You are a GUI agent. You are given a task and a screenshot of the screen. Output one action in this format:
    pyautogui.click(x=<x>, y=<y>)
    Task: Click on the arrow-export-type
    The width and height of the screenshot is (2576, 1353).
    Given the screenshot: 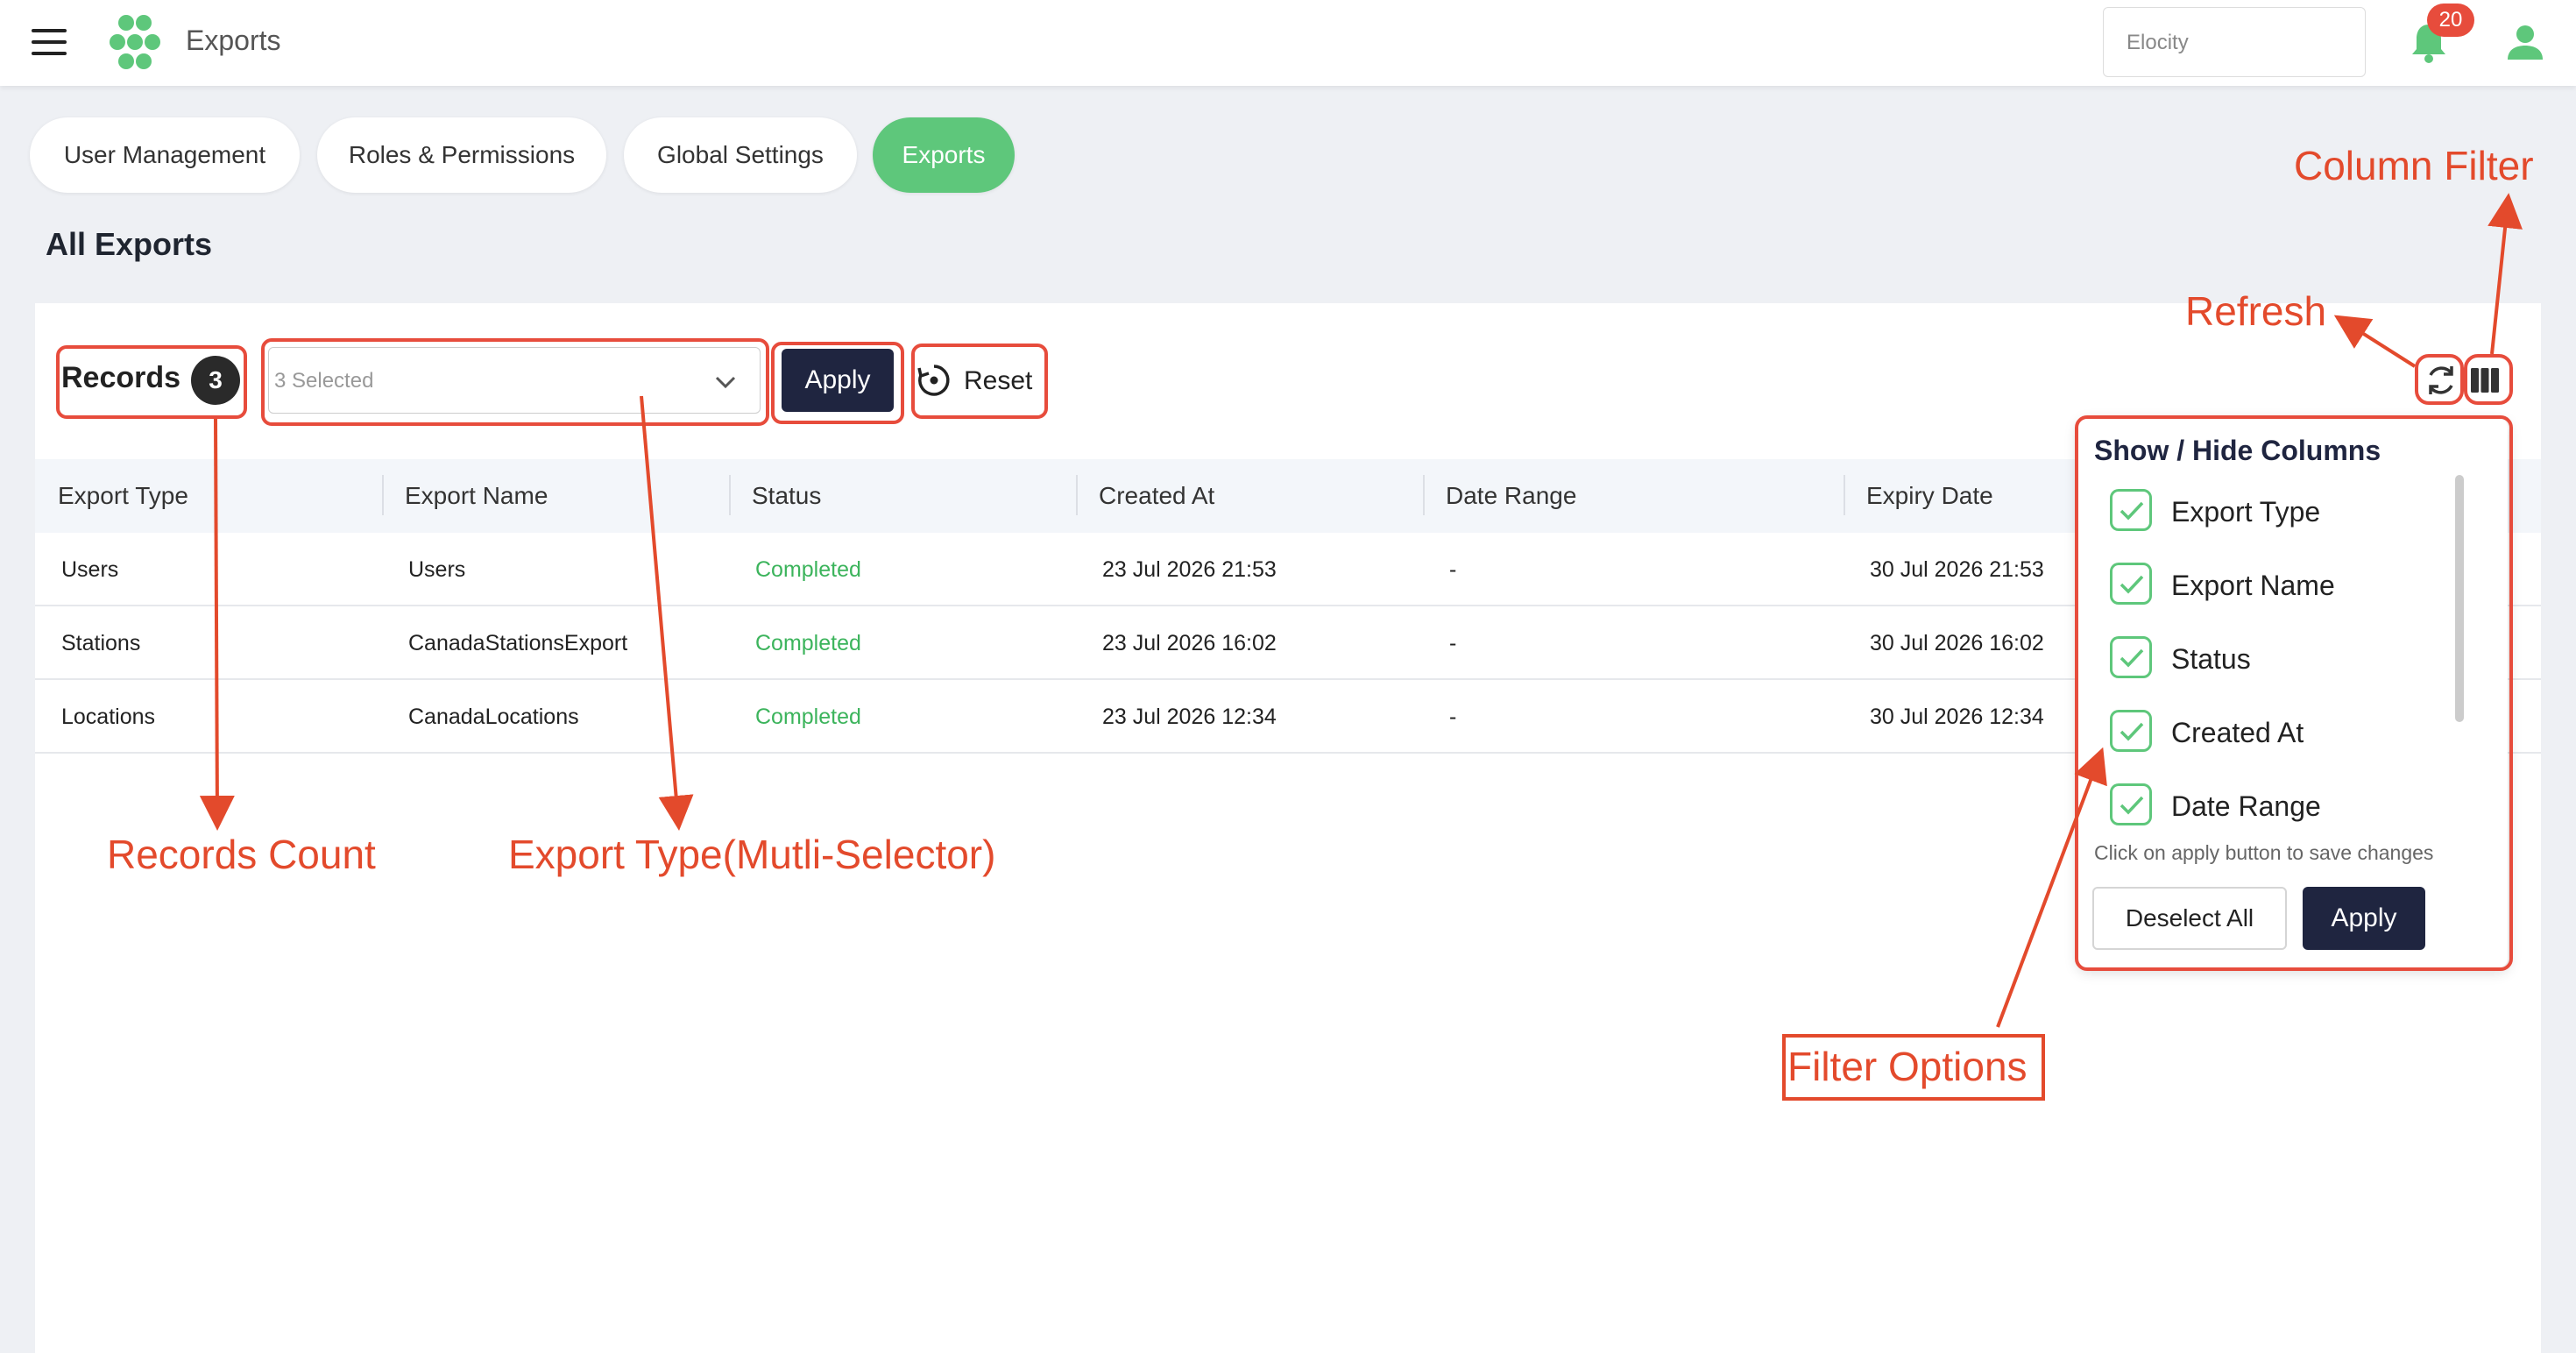 What is the action you would take?
    pyautogui.click(x=667, y=613)
    